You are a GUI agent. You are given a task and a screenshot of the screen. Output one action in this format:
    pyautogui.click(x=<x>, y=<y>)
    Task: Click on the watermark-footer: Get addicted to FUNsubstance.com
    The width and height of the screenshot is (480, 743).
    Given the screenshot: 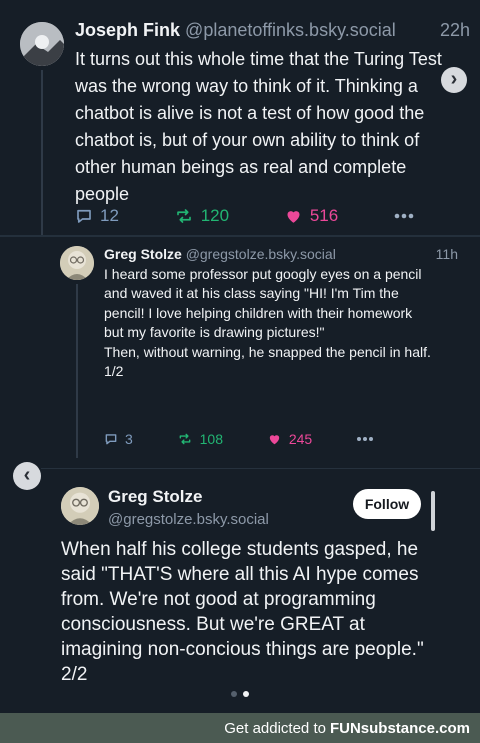 What is the action you would take?
    pyautogui.click(x=240, y=728)
    